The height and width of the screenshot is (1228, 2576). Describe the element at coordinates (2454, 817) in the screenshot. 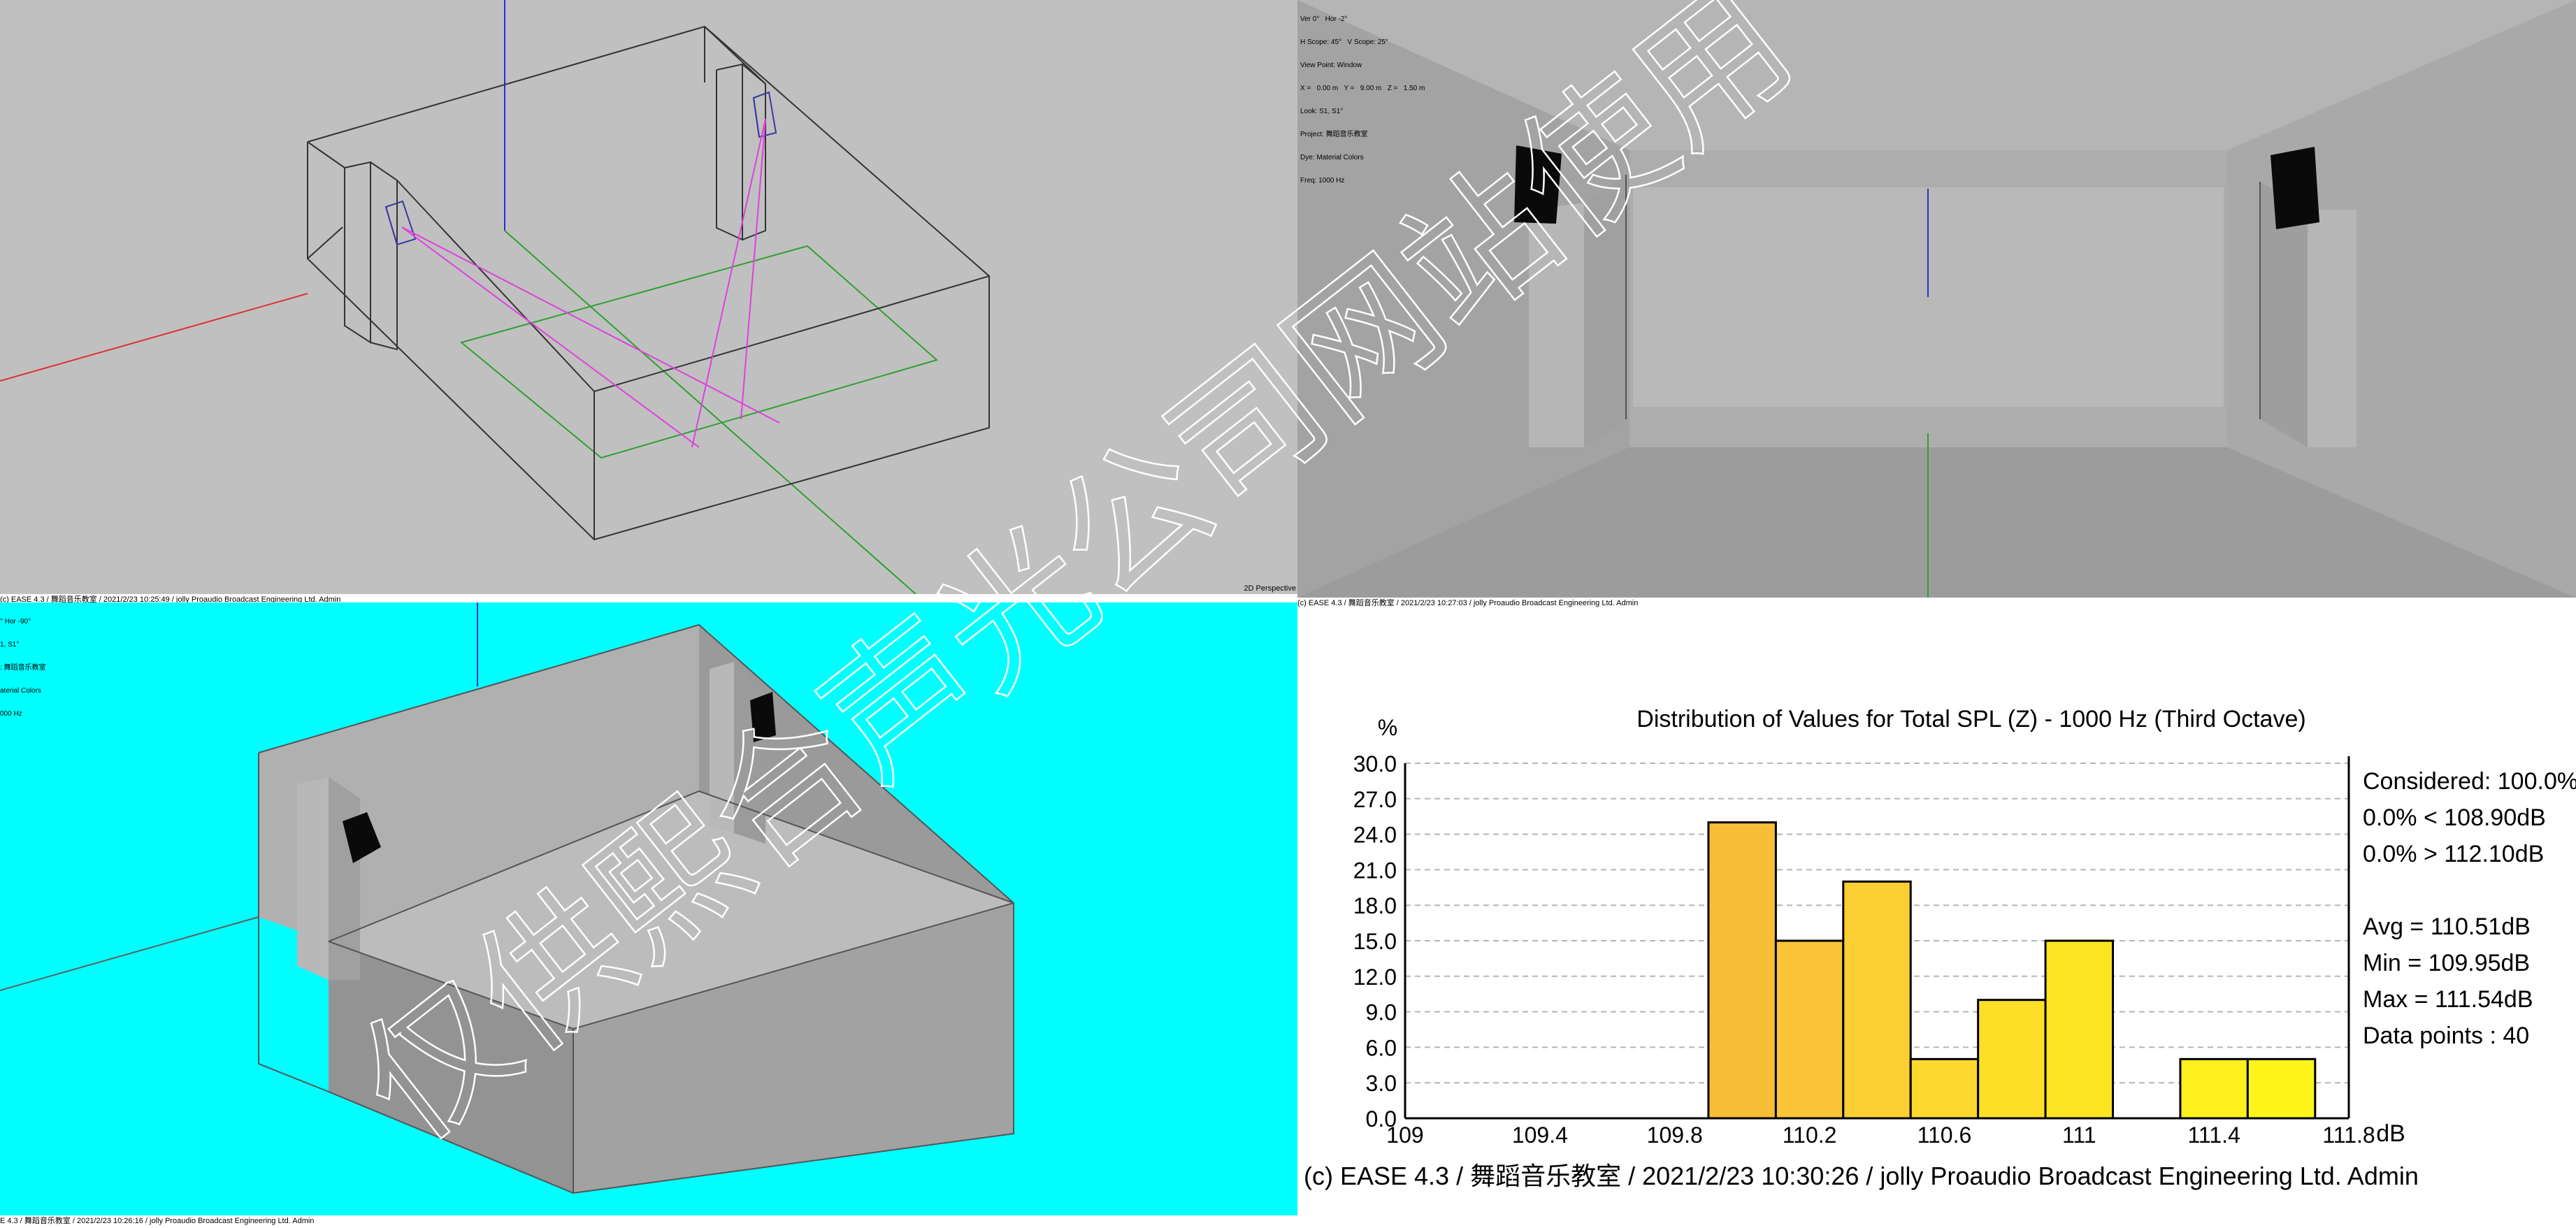

I see `stat-below: 0.0% < 108.90dB` at that location.